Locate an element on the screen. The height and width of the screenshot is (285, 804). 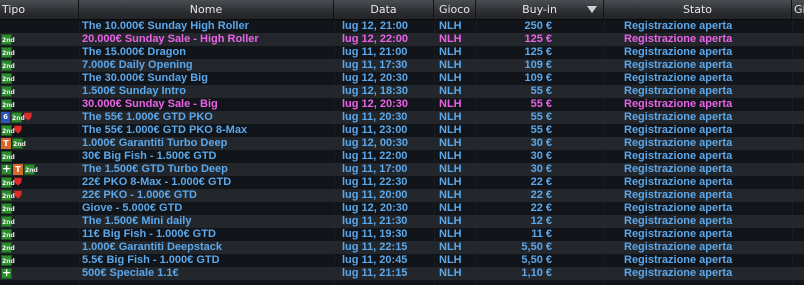
tournament-name: 22€ PKO 8-Max - 1.000€ GTD is located at coordinates (157, 182).